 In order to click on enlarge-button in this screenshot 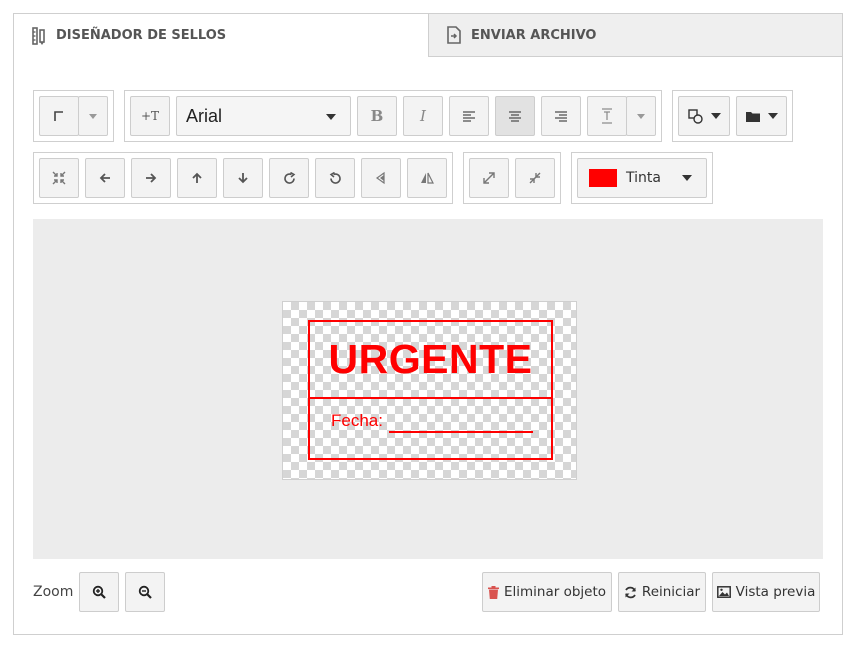, I will do `click(489, 178)`.